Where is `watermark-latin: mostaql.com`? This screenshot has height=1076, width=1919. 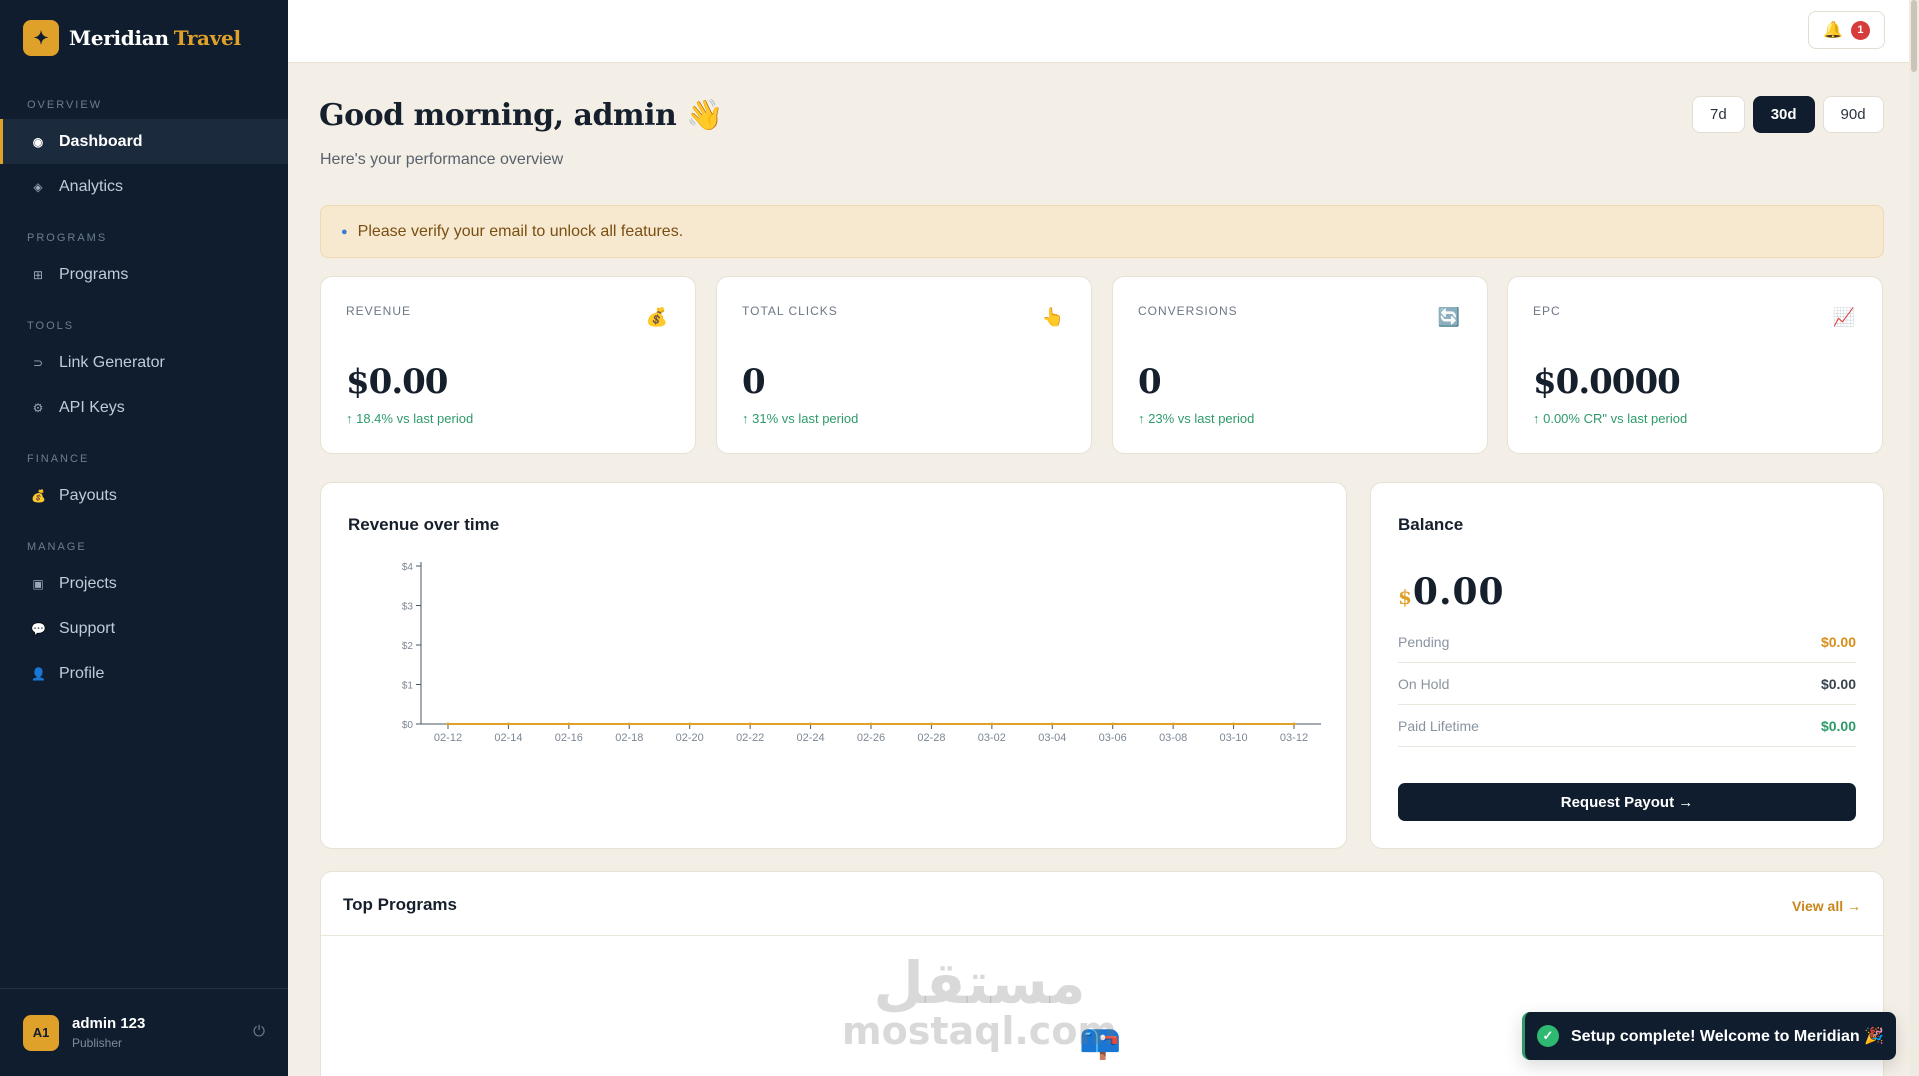 watermark-latin: mostaql.com is located at coordinates (980, 1031).